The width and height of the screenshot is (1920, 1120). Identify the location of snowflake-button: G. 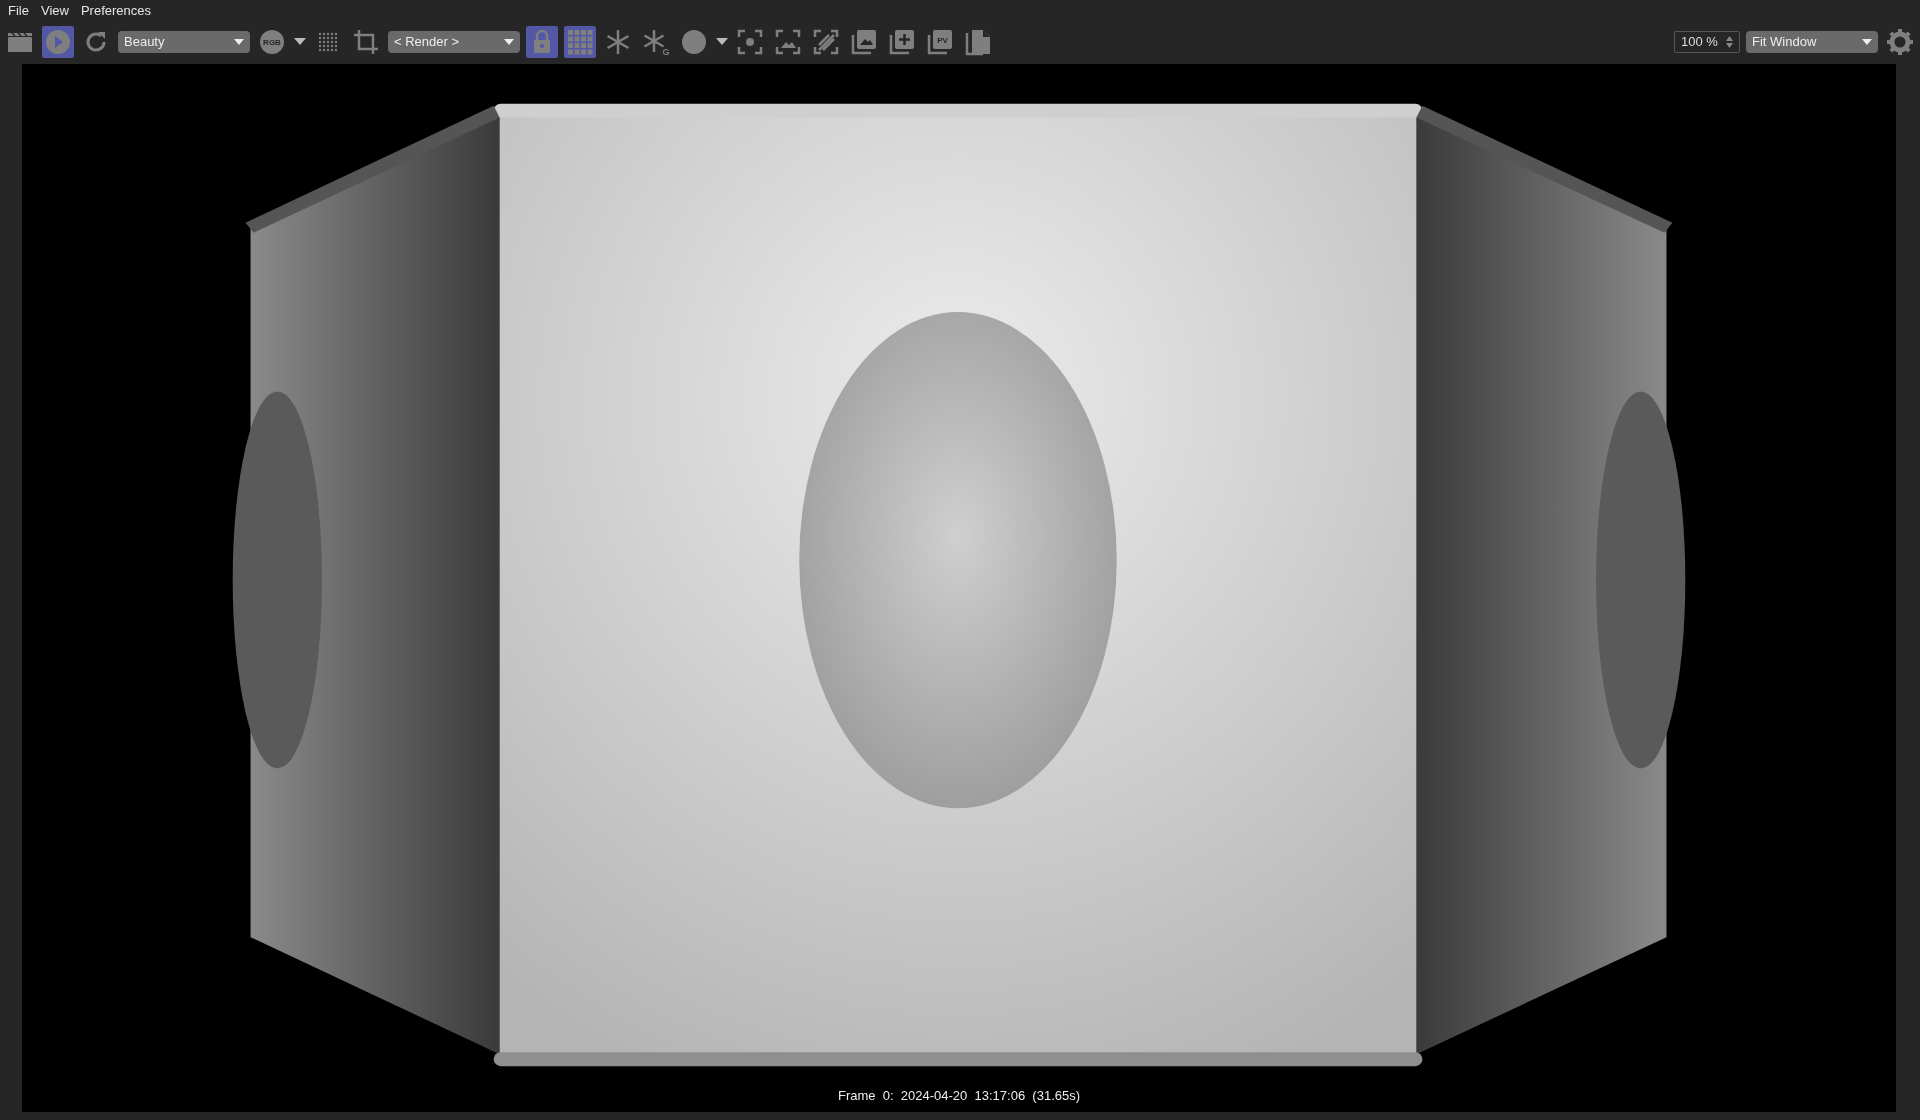
(656, 42).